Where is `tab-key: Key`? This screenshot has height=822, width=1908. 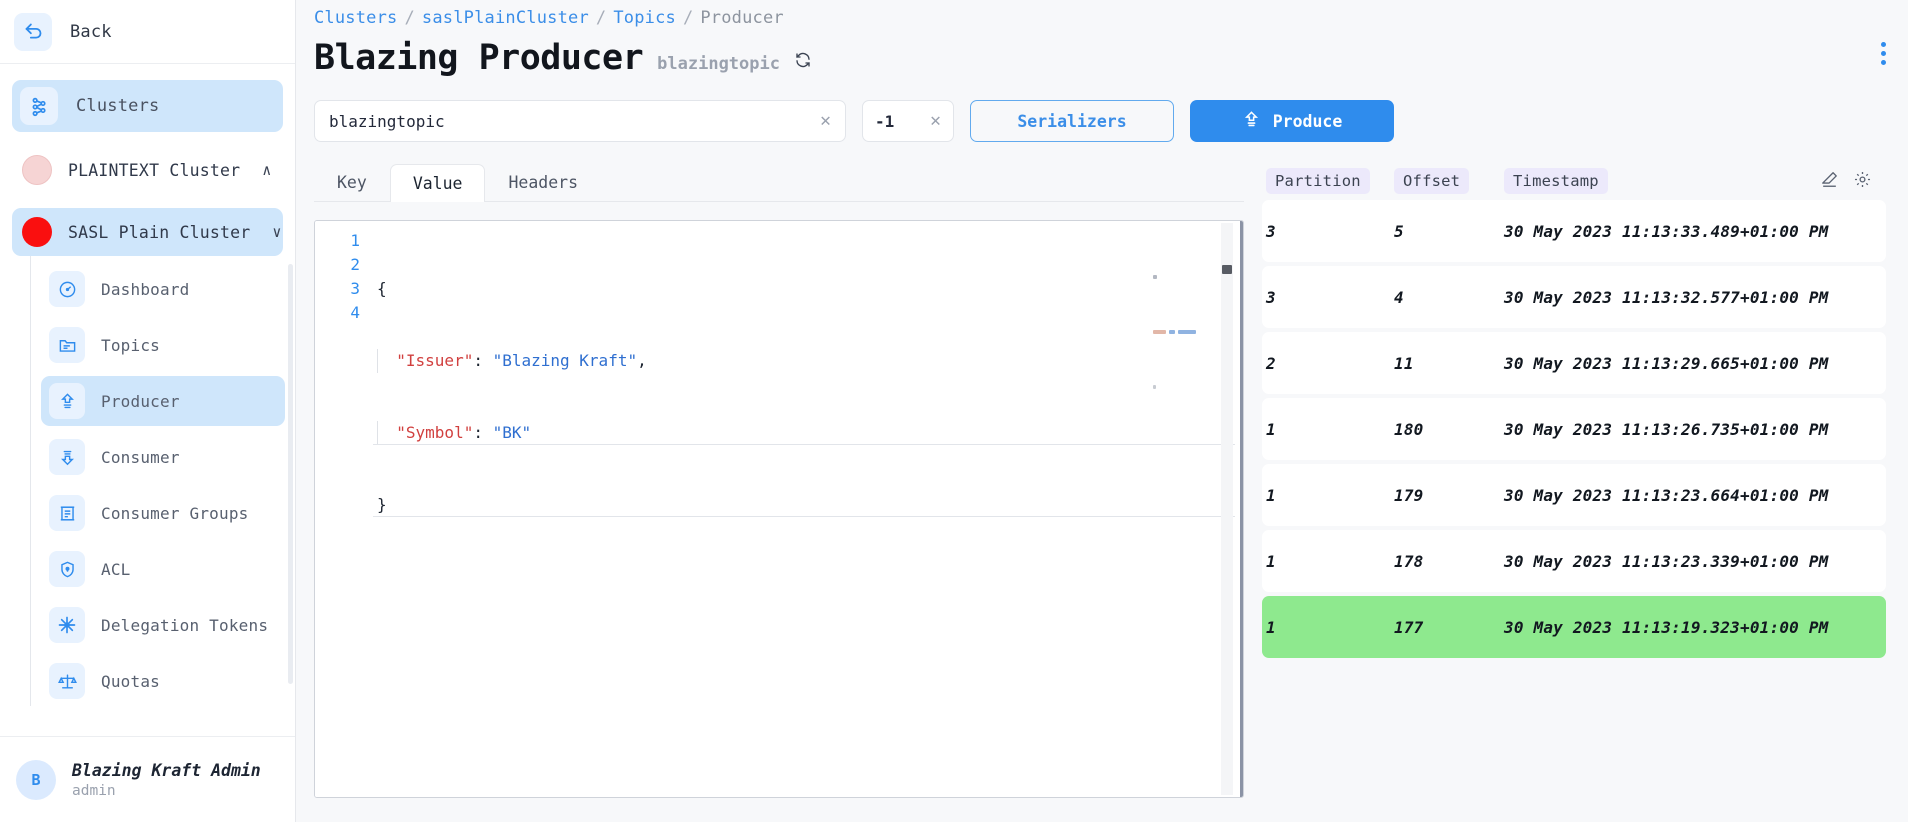 tab-key: Key is located at coordinates (352, 182).